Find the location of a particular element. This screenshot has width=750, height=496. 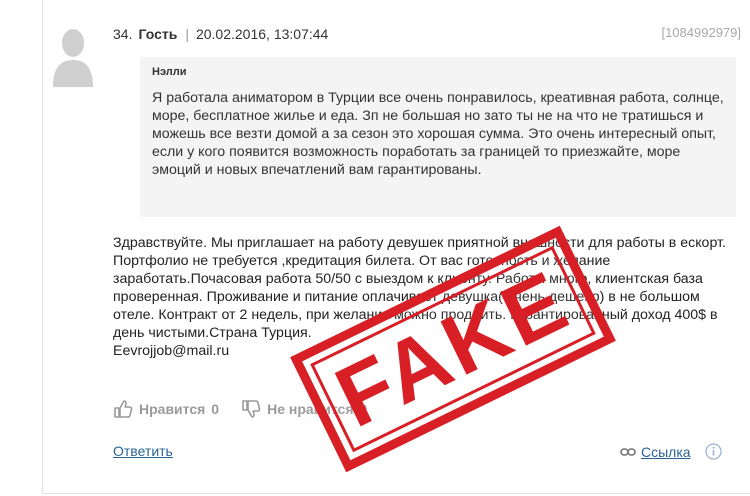

permalink-label: Ссылка is located at coordinates (666, 451).